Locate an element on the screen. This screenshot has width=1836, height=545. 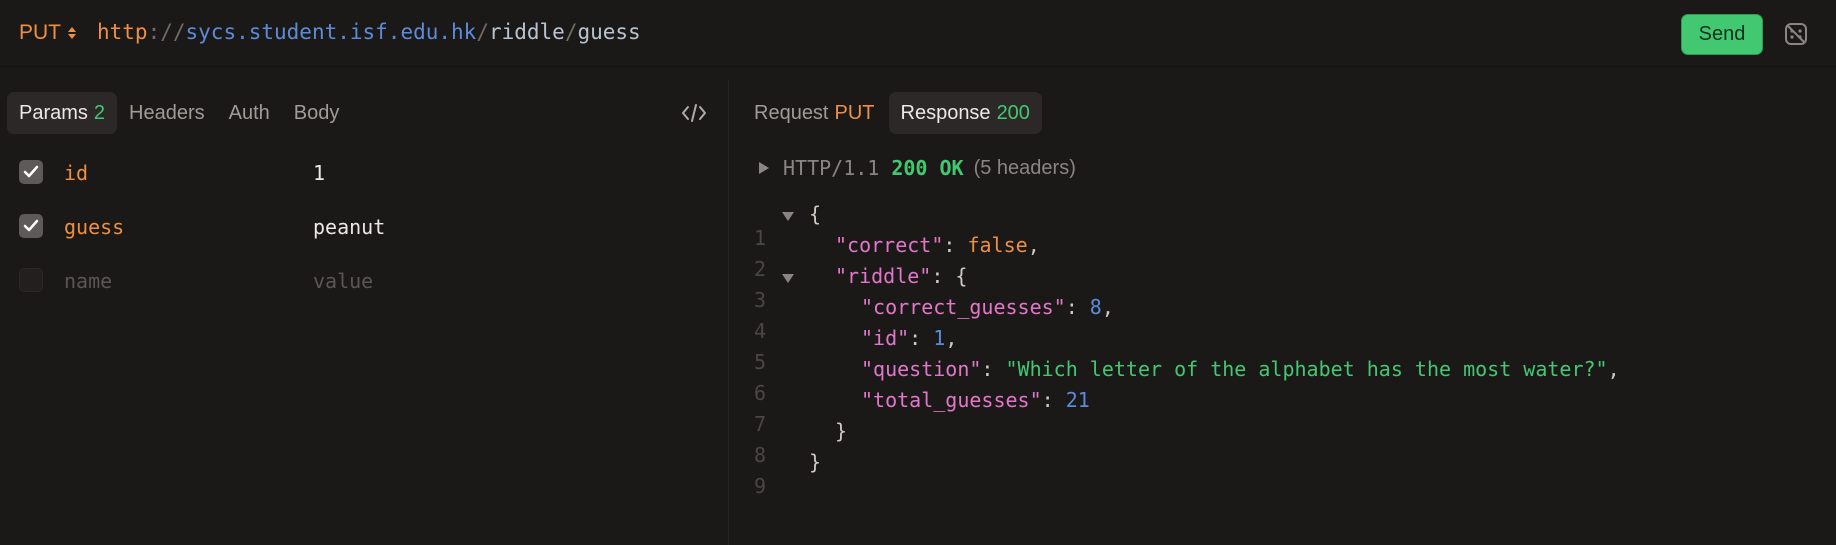
code-line: 3 "riddle": { is located at coordinates (861, 288).